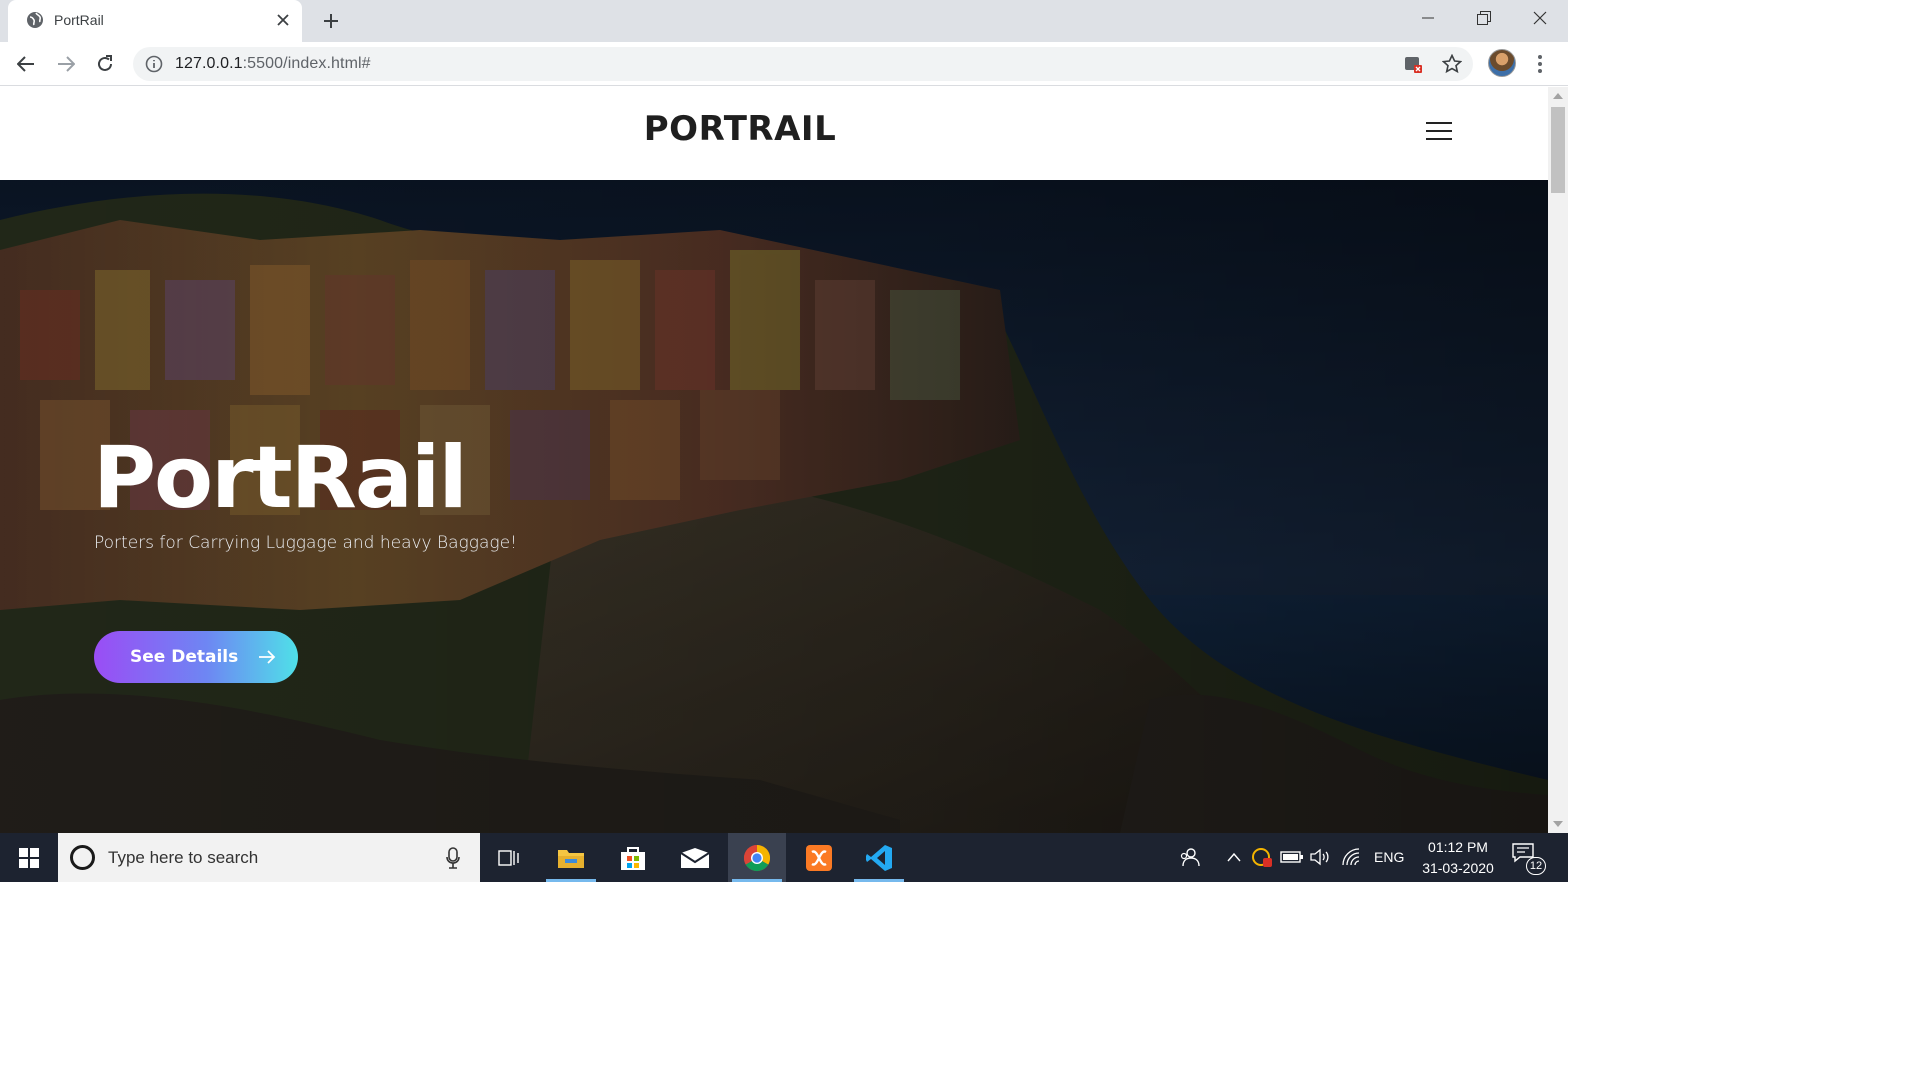  I want to click on chevron-up-icon, so click(1234, 857).